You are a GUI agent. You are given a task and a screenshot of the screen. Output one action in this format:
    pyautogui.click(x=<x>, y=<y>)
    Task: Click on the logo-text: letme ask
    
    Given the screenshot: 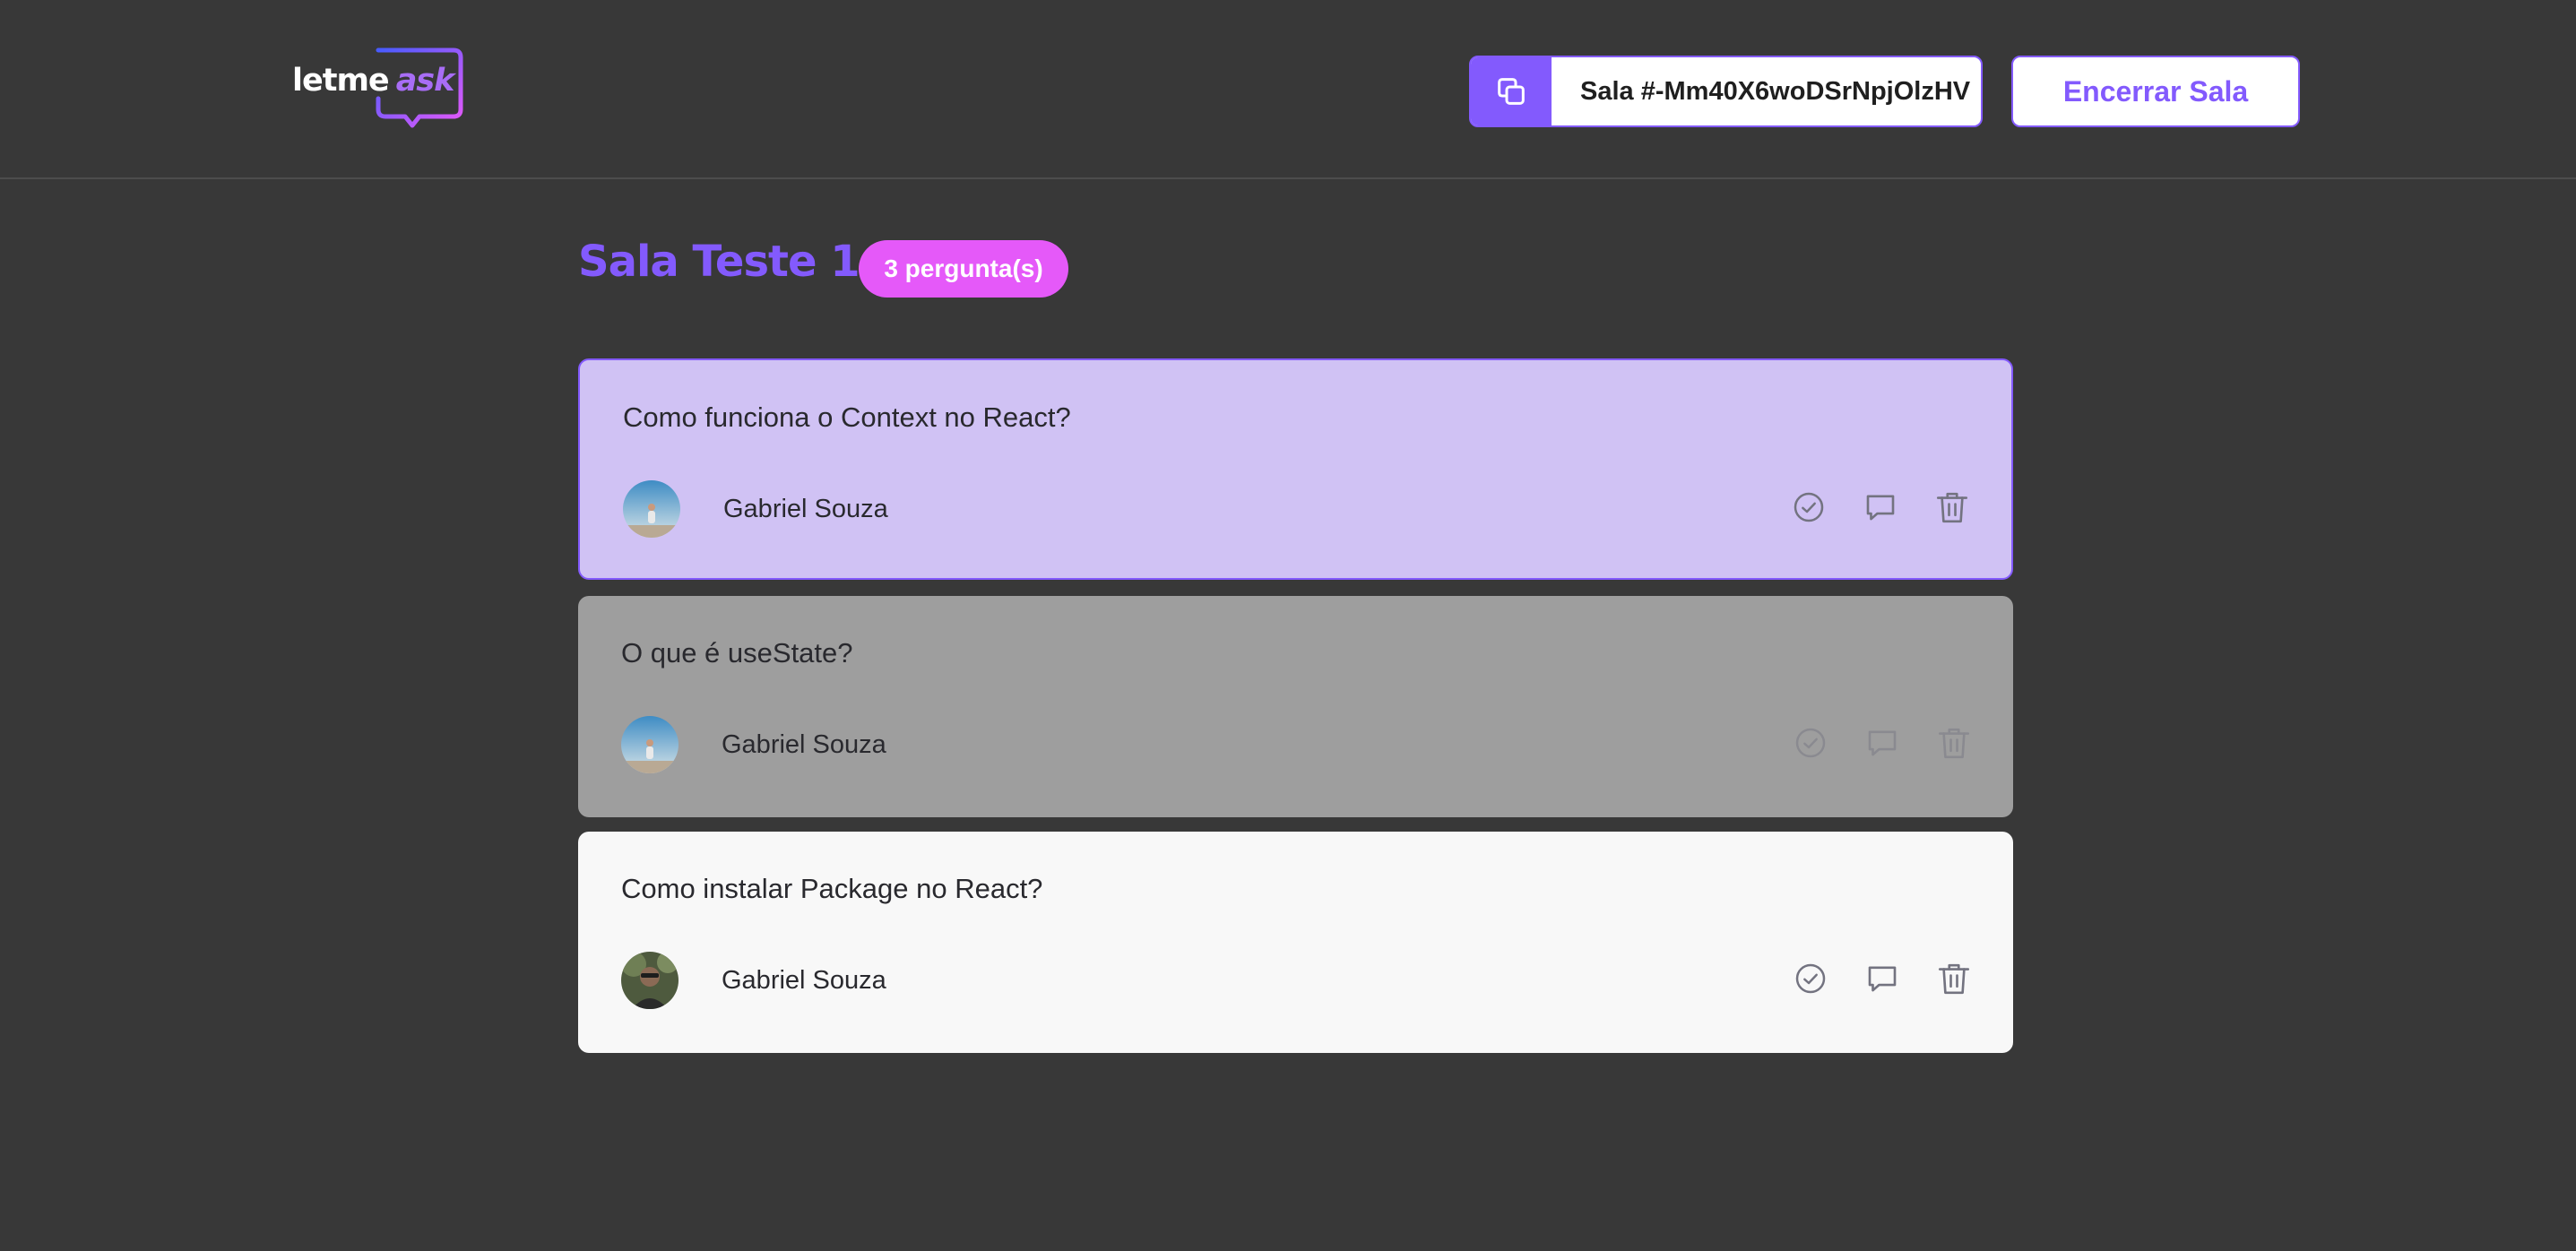 What is the action you would take?
    pyautogui.click(x=373, y=81)
    